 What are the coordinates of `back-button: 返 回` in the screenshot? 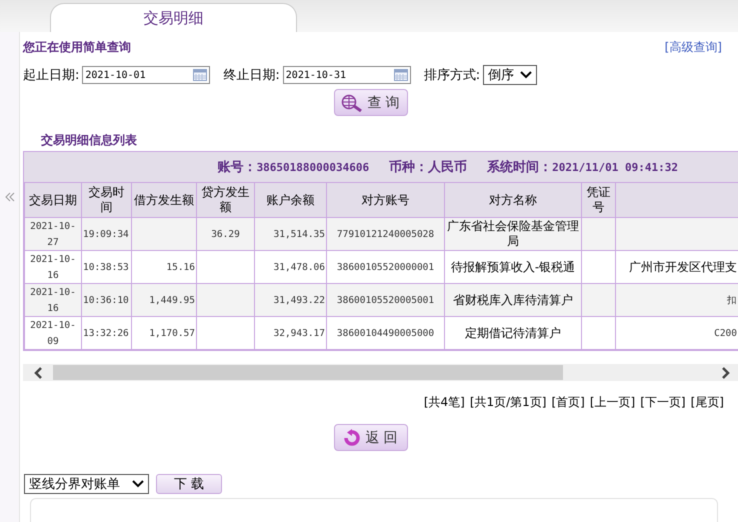 It's located at (371, 437).